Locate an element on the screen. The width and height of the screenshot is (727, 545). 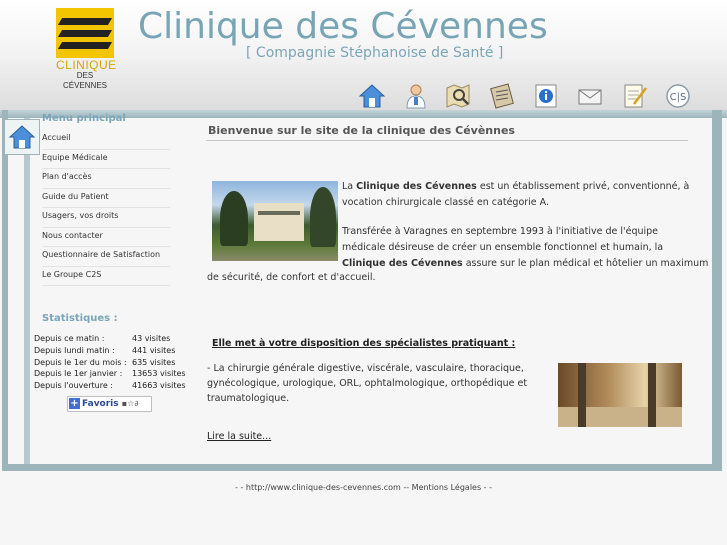
stats-label: Depuis le 1er du mois : is located at coordinates (80, 362).